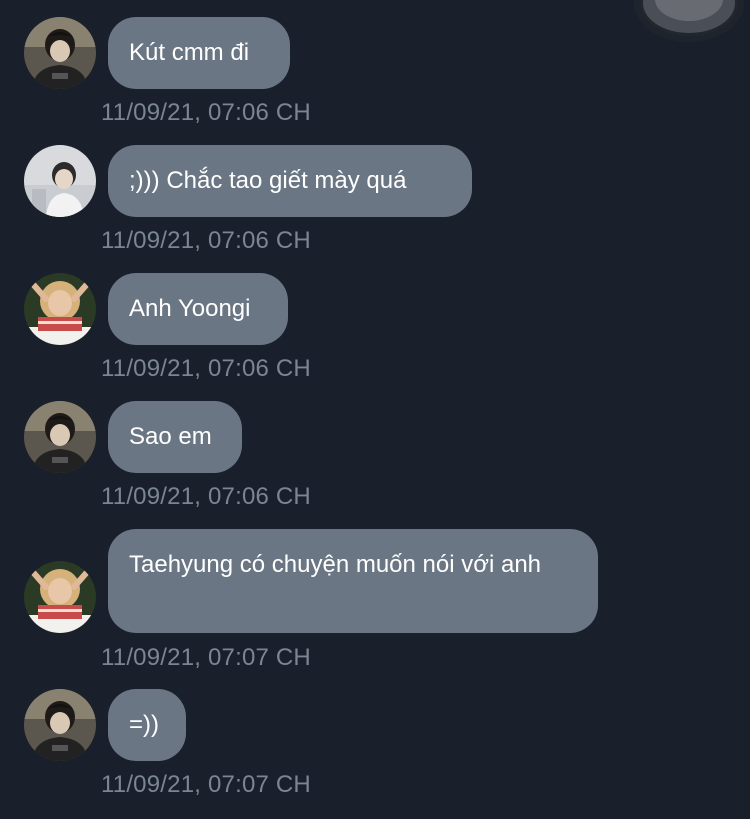  I want to click on message-text: Taehyung có chuyện muốn nói với anh, so click(335, 564).